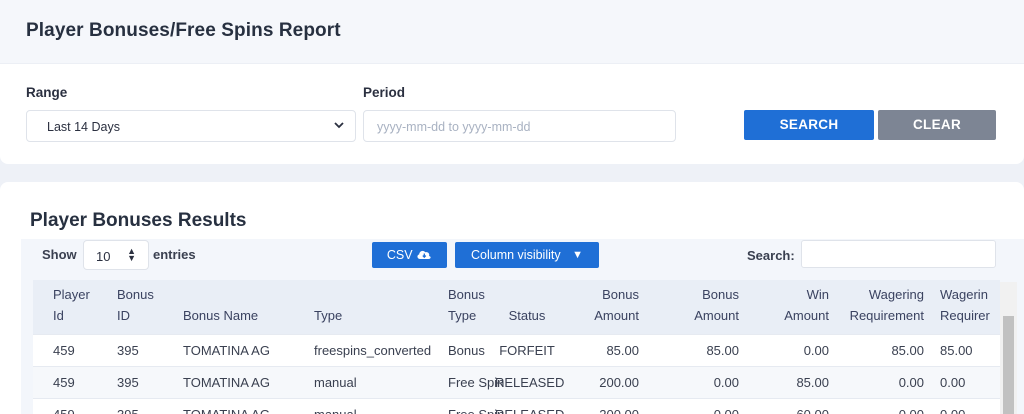  What do you see at coordinates (339, 125) in the screenshot?
I see `chevron-down-icon` at bounding box center [339, 125].